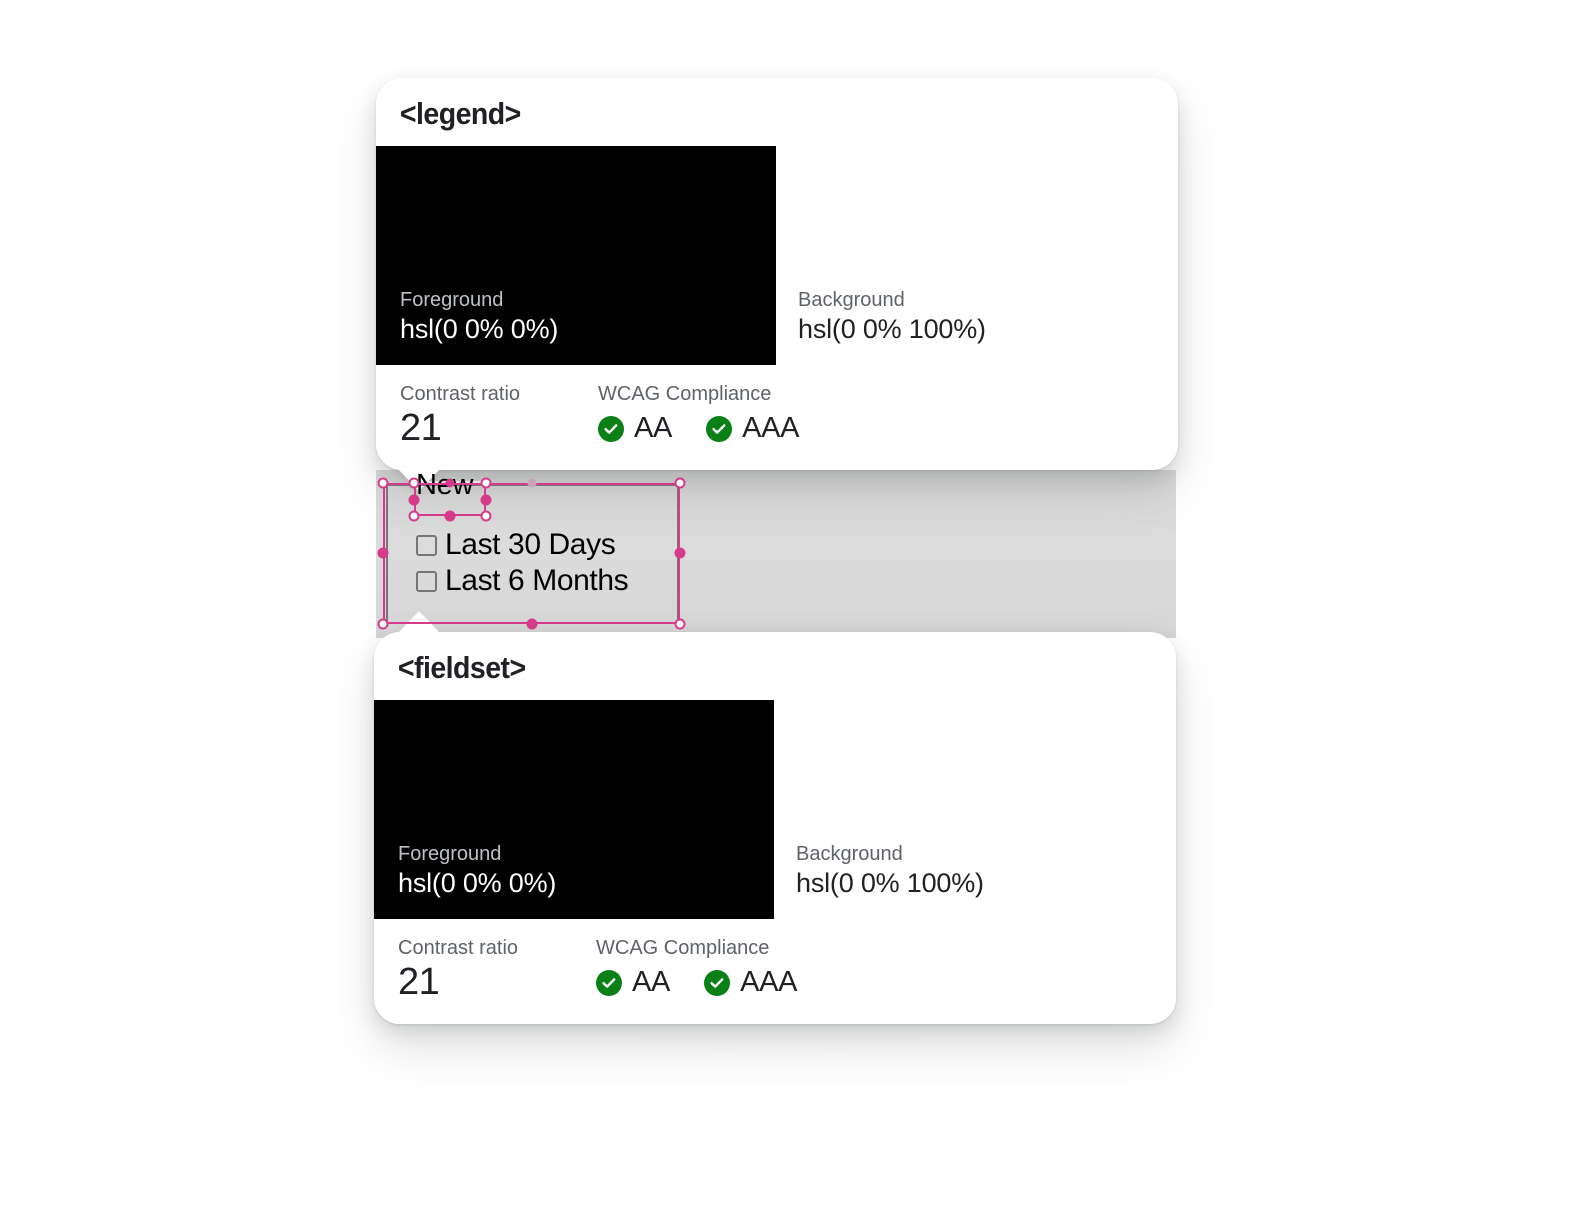 The height and width of the screenshot is (1224, 1590). What do you see at coordinates (576, 255) in the screenshot?
I see `foreground-swatch-legend: Foreground hsl(0 0% 0%)` at bounding box center [576, 255].